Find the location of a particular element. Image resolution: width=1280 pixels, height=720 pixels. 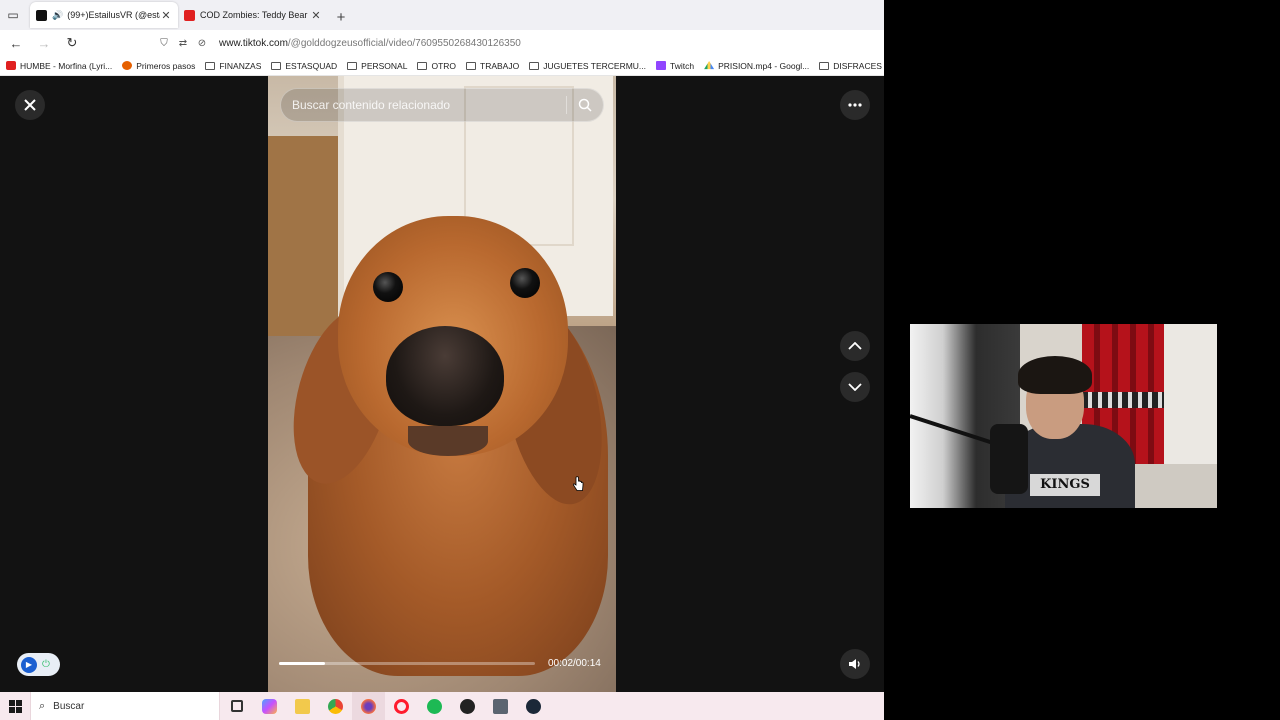

chrome-button is located at coordinates (335, 706).